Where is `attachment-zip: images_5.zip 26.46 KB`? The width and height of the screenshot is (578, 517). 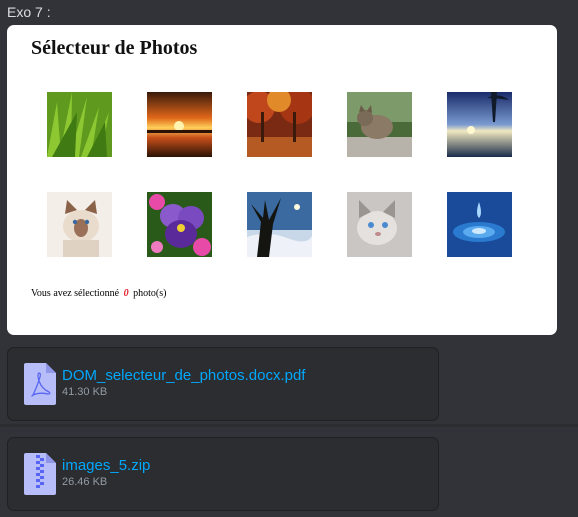
attachment-zip: images_5.zip 26.46 KB is located at coordinates (223, 474).